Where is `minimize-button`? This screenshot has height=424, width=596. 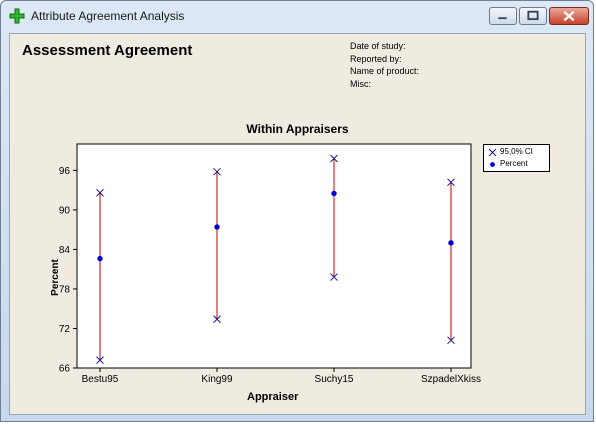 minimize-button is located at coordinates (503, 16).